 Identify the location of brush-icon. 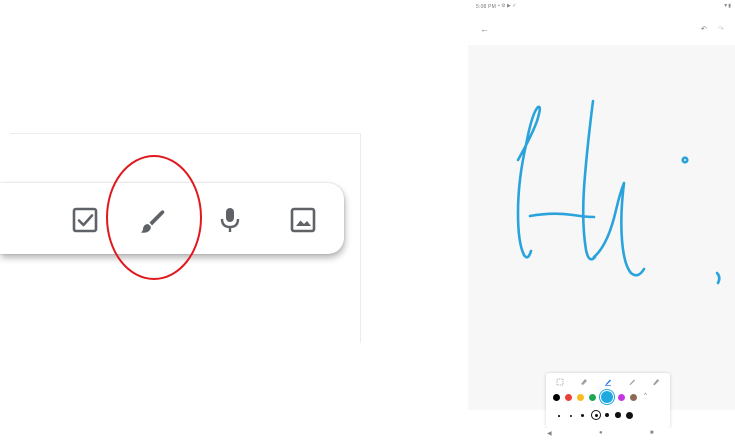
(152, 220).